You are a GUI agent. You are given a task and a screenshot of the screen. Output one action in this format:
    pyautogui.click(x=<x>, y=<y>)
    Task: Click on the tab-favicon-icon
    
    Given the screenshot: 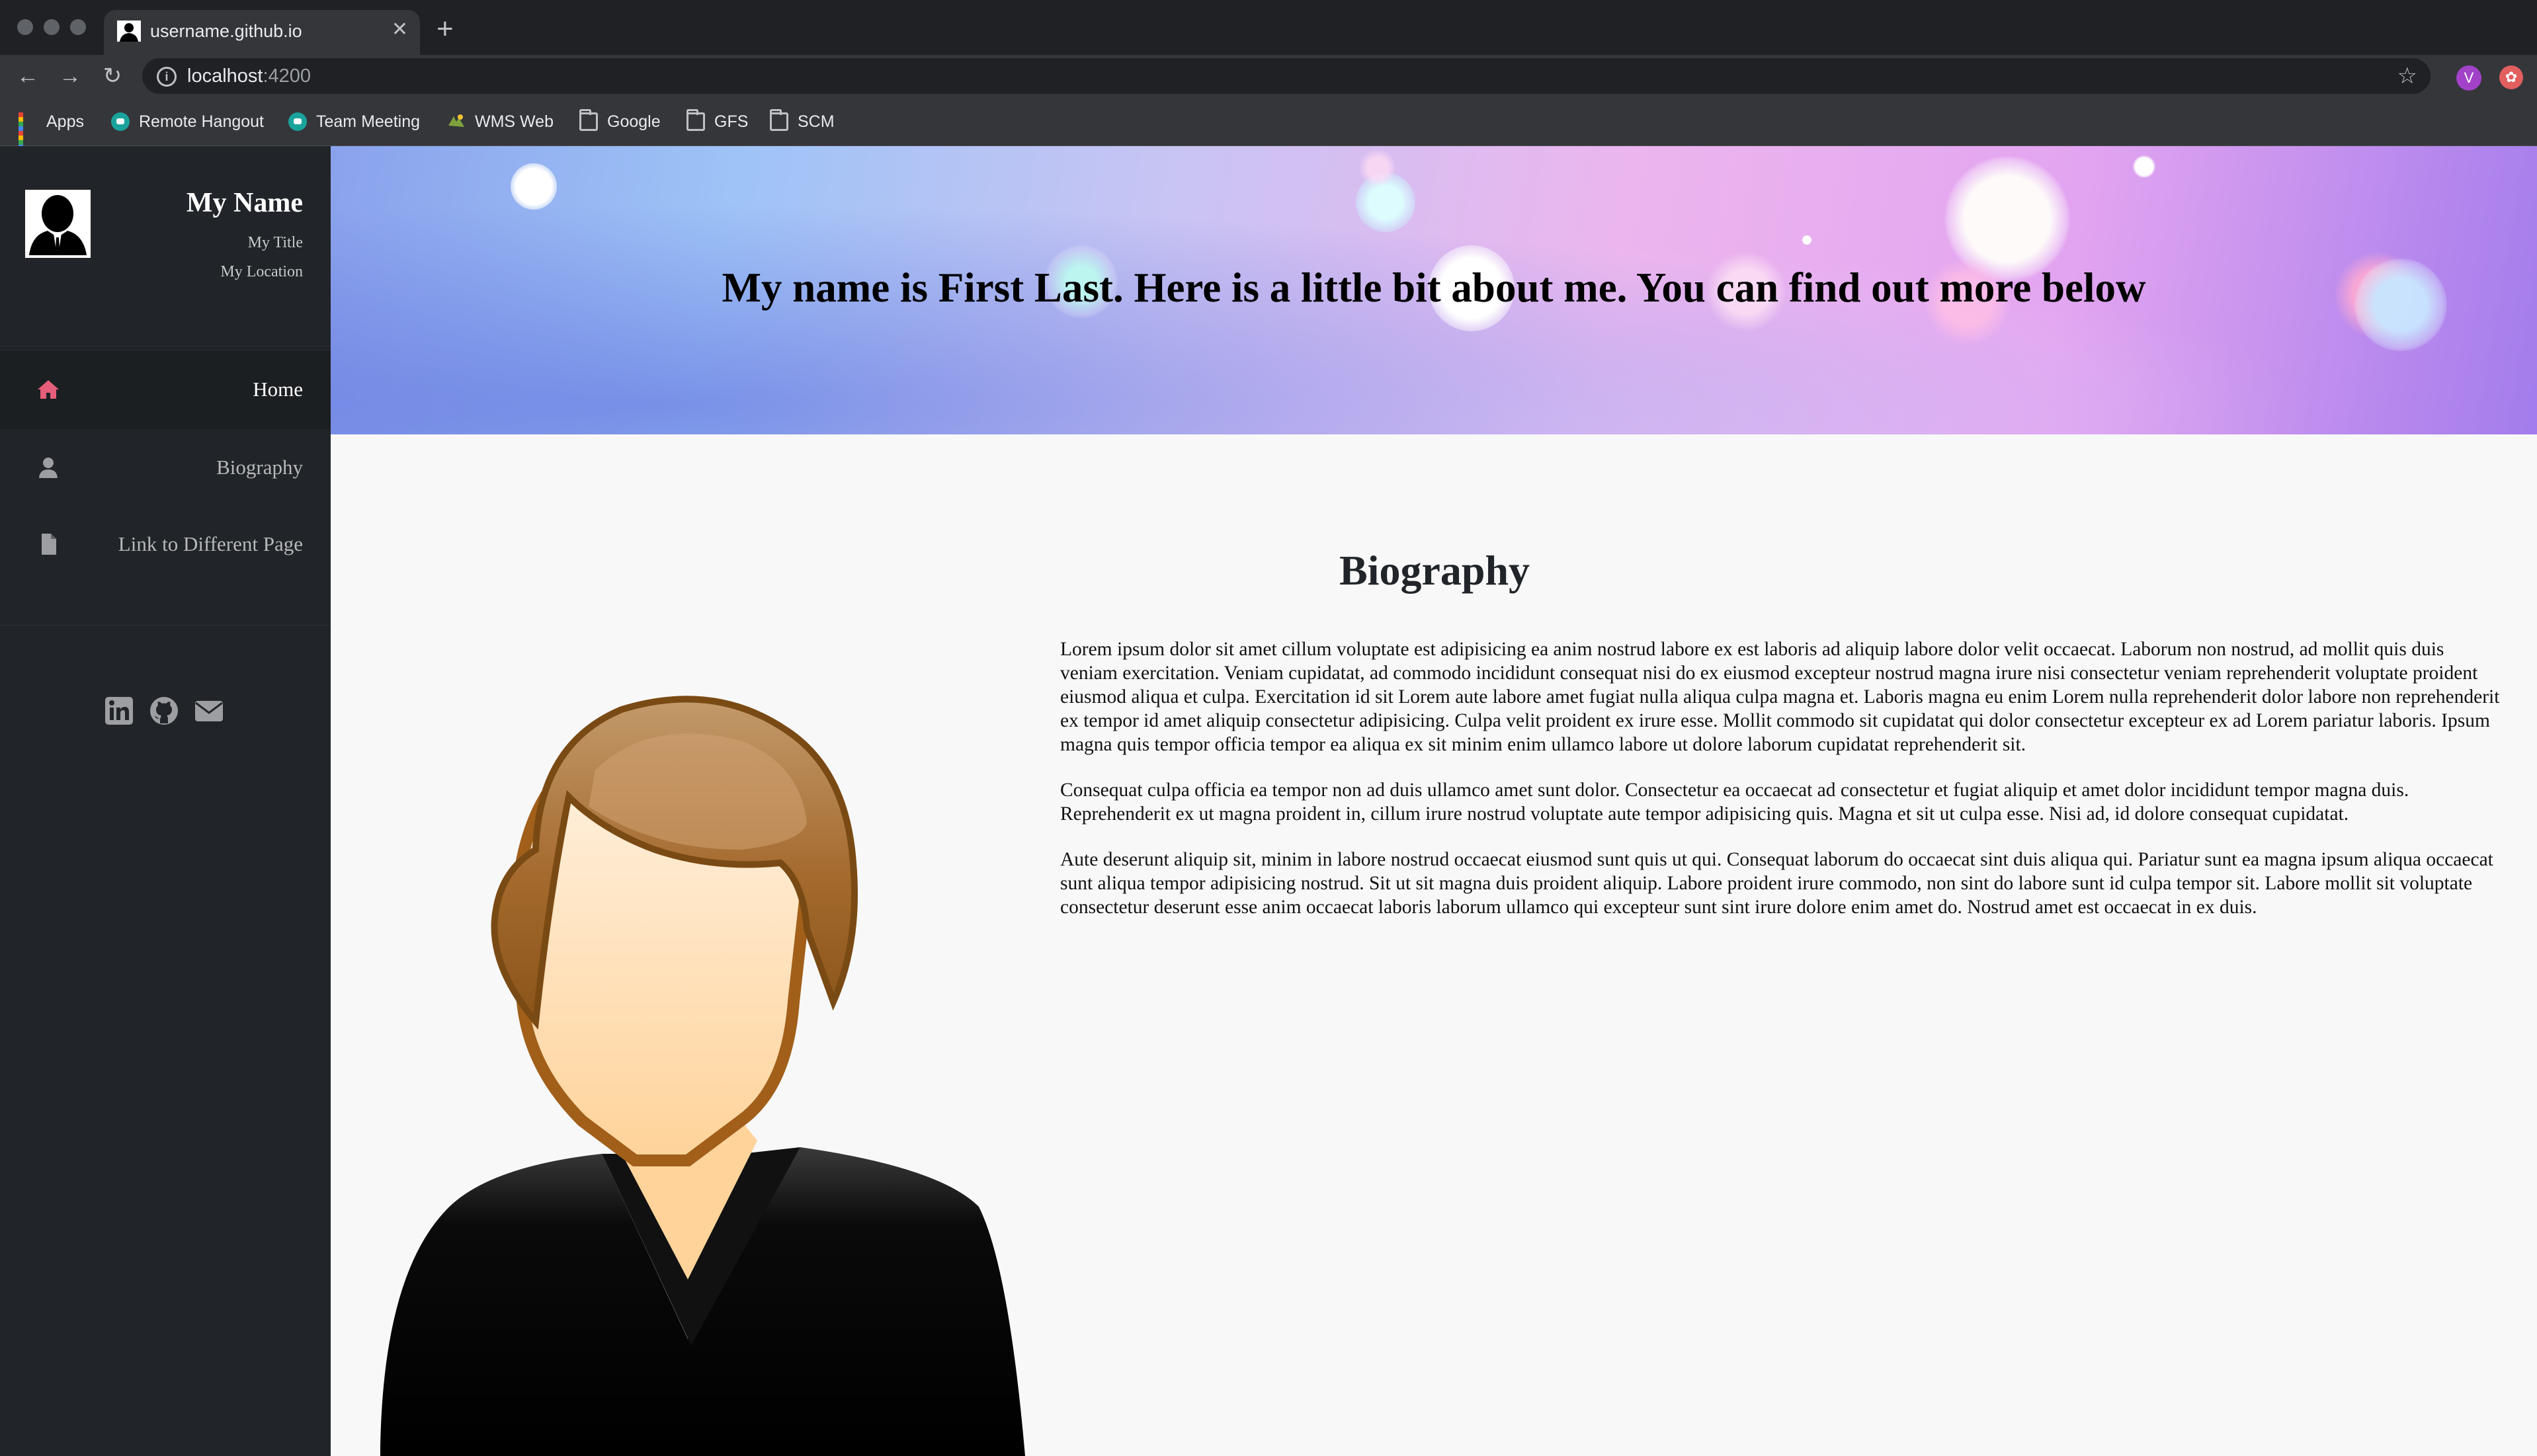 What is the action you would take?
    pyautogui.click(x=129, y=31)
    